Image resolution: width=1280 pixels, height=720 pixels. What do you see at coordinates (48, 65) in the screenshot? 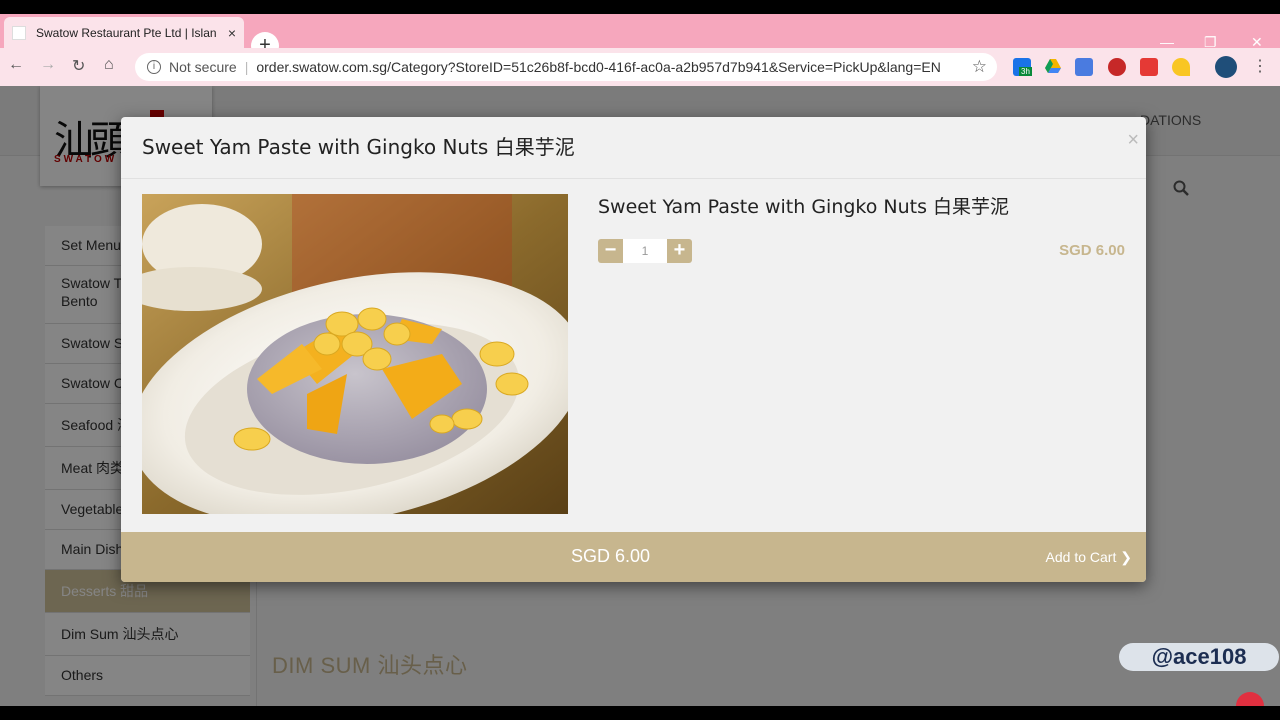
I see `forward-icon: →` at bounding box center [48, 65].